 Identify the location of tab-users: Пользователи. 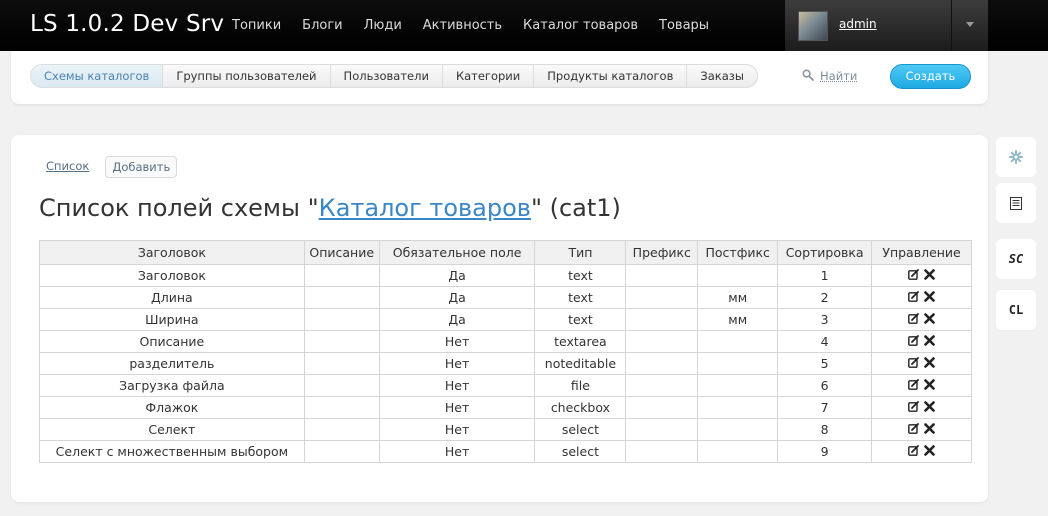
(385, 76).